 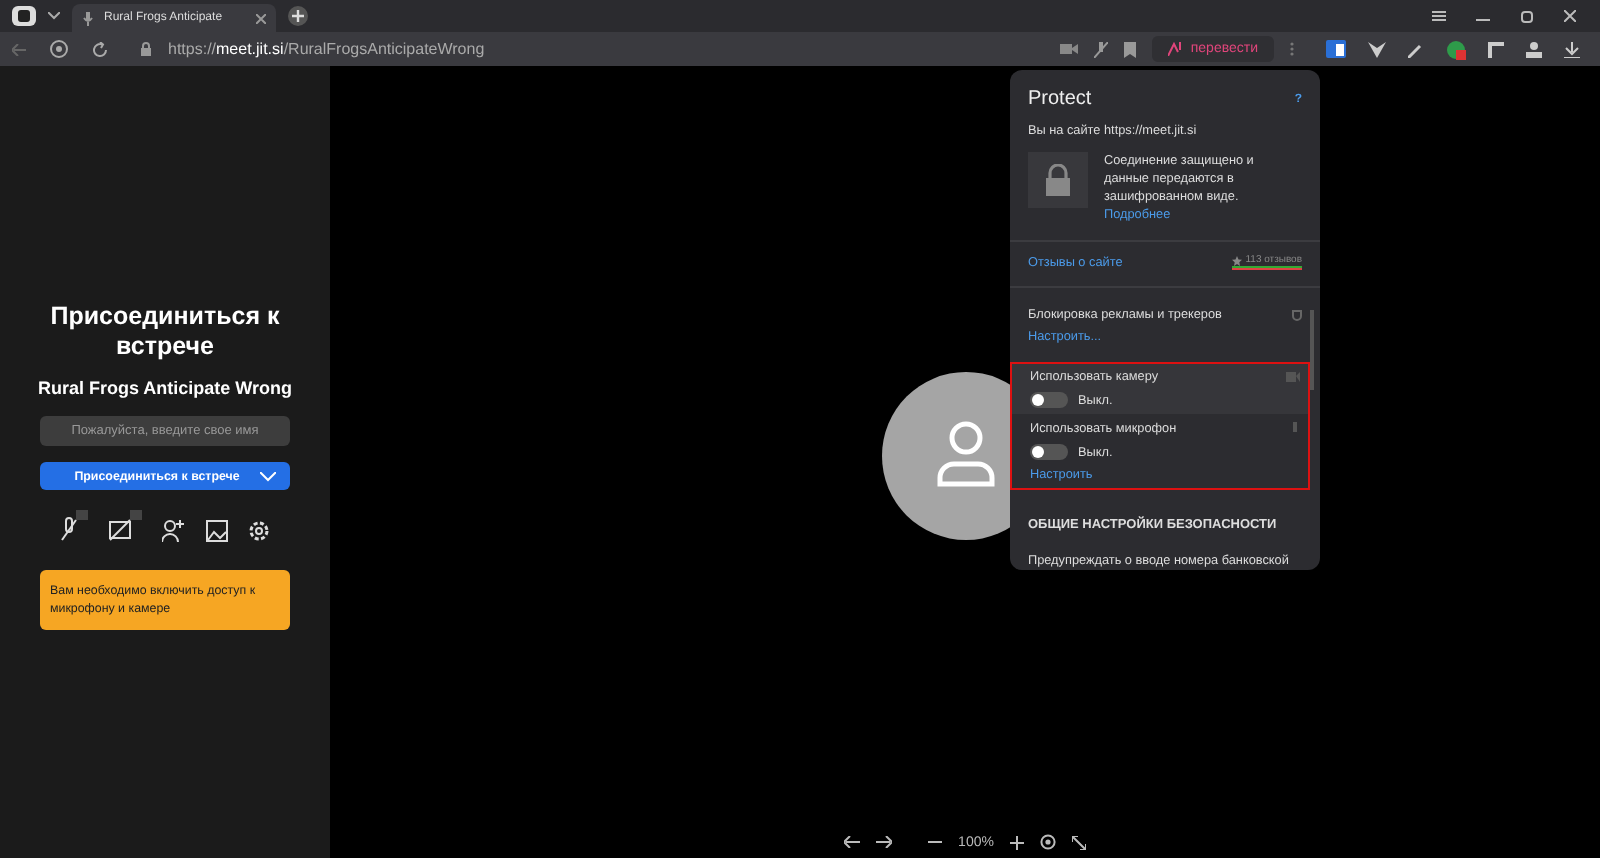 I want to click on prejoin-title: Присоединиться к встрече, so click(x=165, y=332).